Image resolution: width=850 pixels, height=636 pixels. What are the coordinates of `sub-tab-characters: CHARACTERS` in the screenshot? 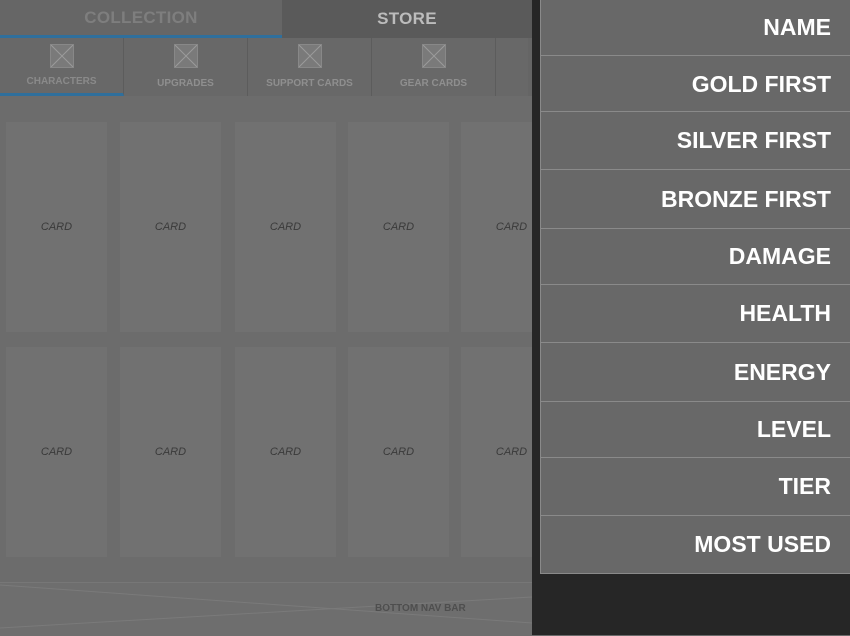 It's located at (62, 67).